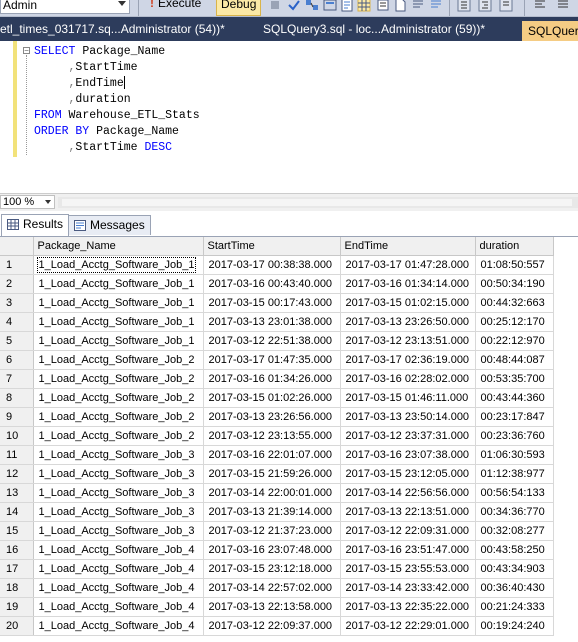 This screenshot has height=642, width=578. What do you see at coordinates (514, 417) in the screenshot?
I see `cell-duration: 00:23:17:847` at bounding box center [514, 417].